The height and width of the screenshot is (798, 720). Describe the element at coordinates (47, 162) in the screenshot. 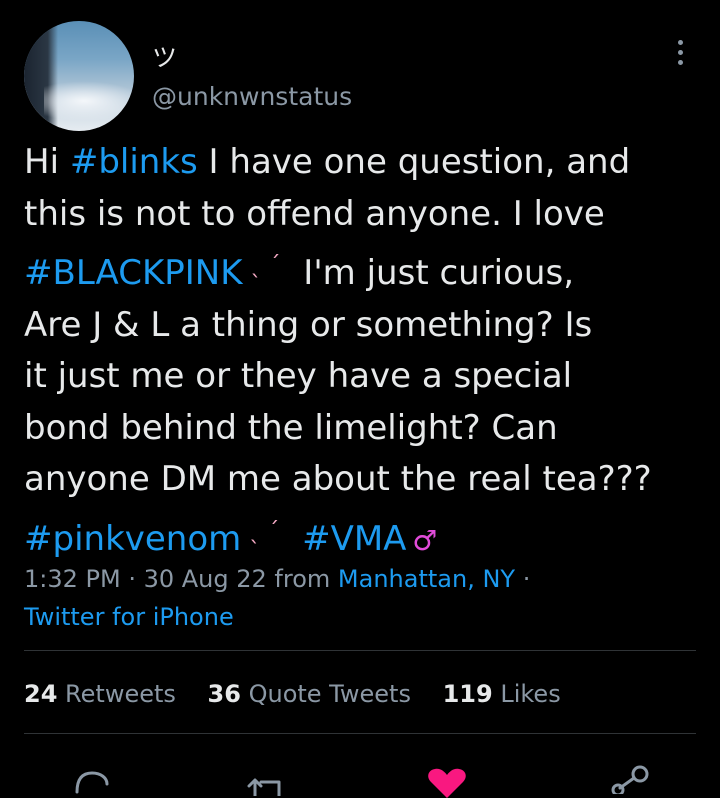

I see `tweet-text-segment: Hi` at that location.